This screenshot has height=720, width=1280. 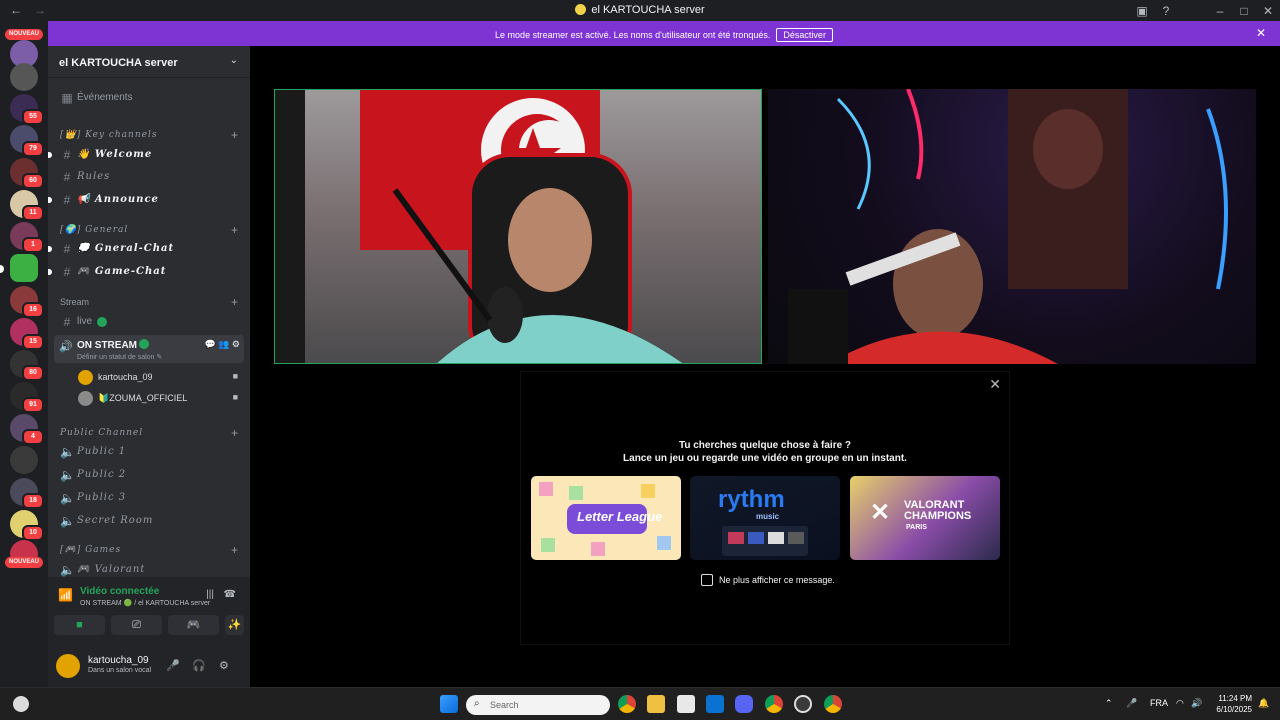 What do you see at coordinates (744, 704) in the screenshot?
I see `discord-icon` at bounding box center [744, 704].